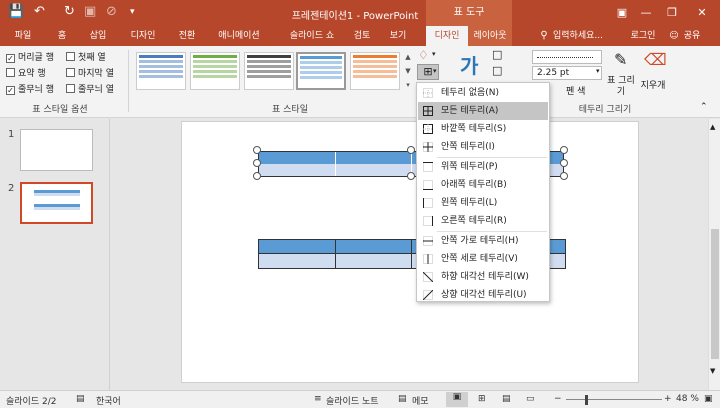  I want to click on pen-color-button: 펜 색, so click(575, 90).